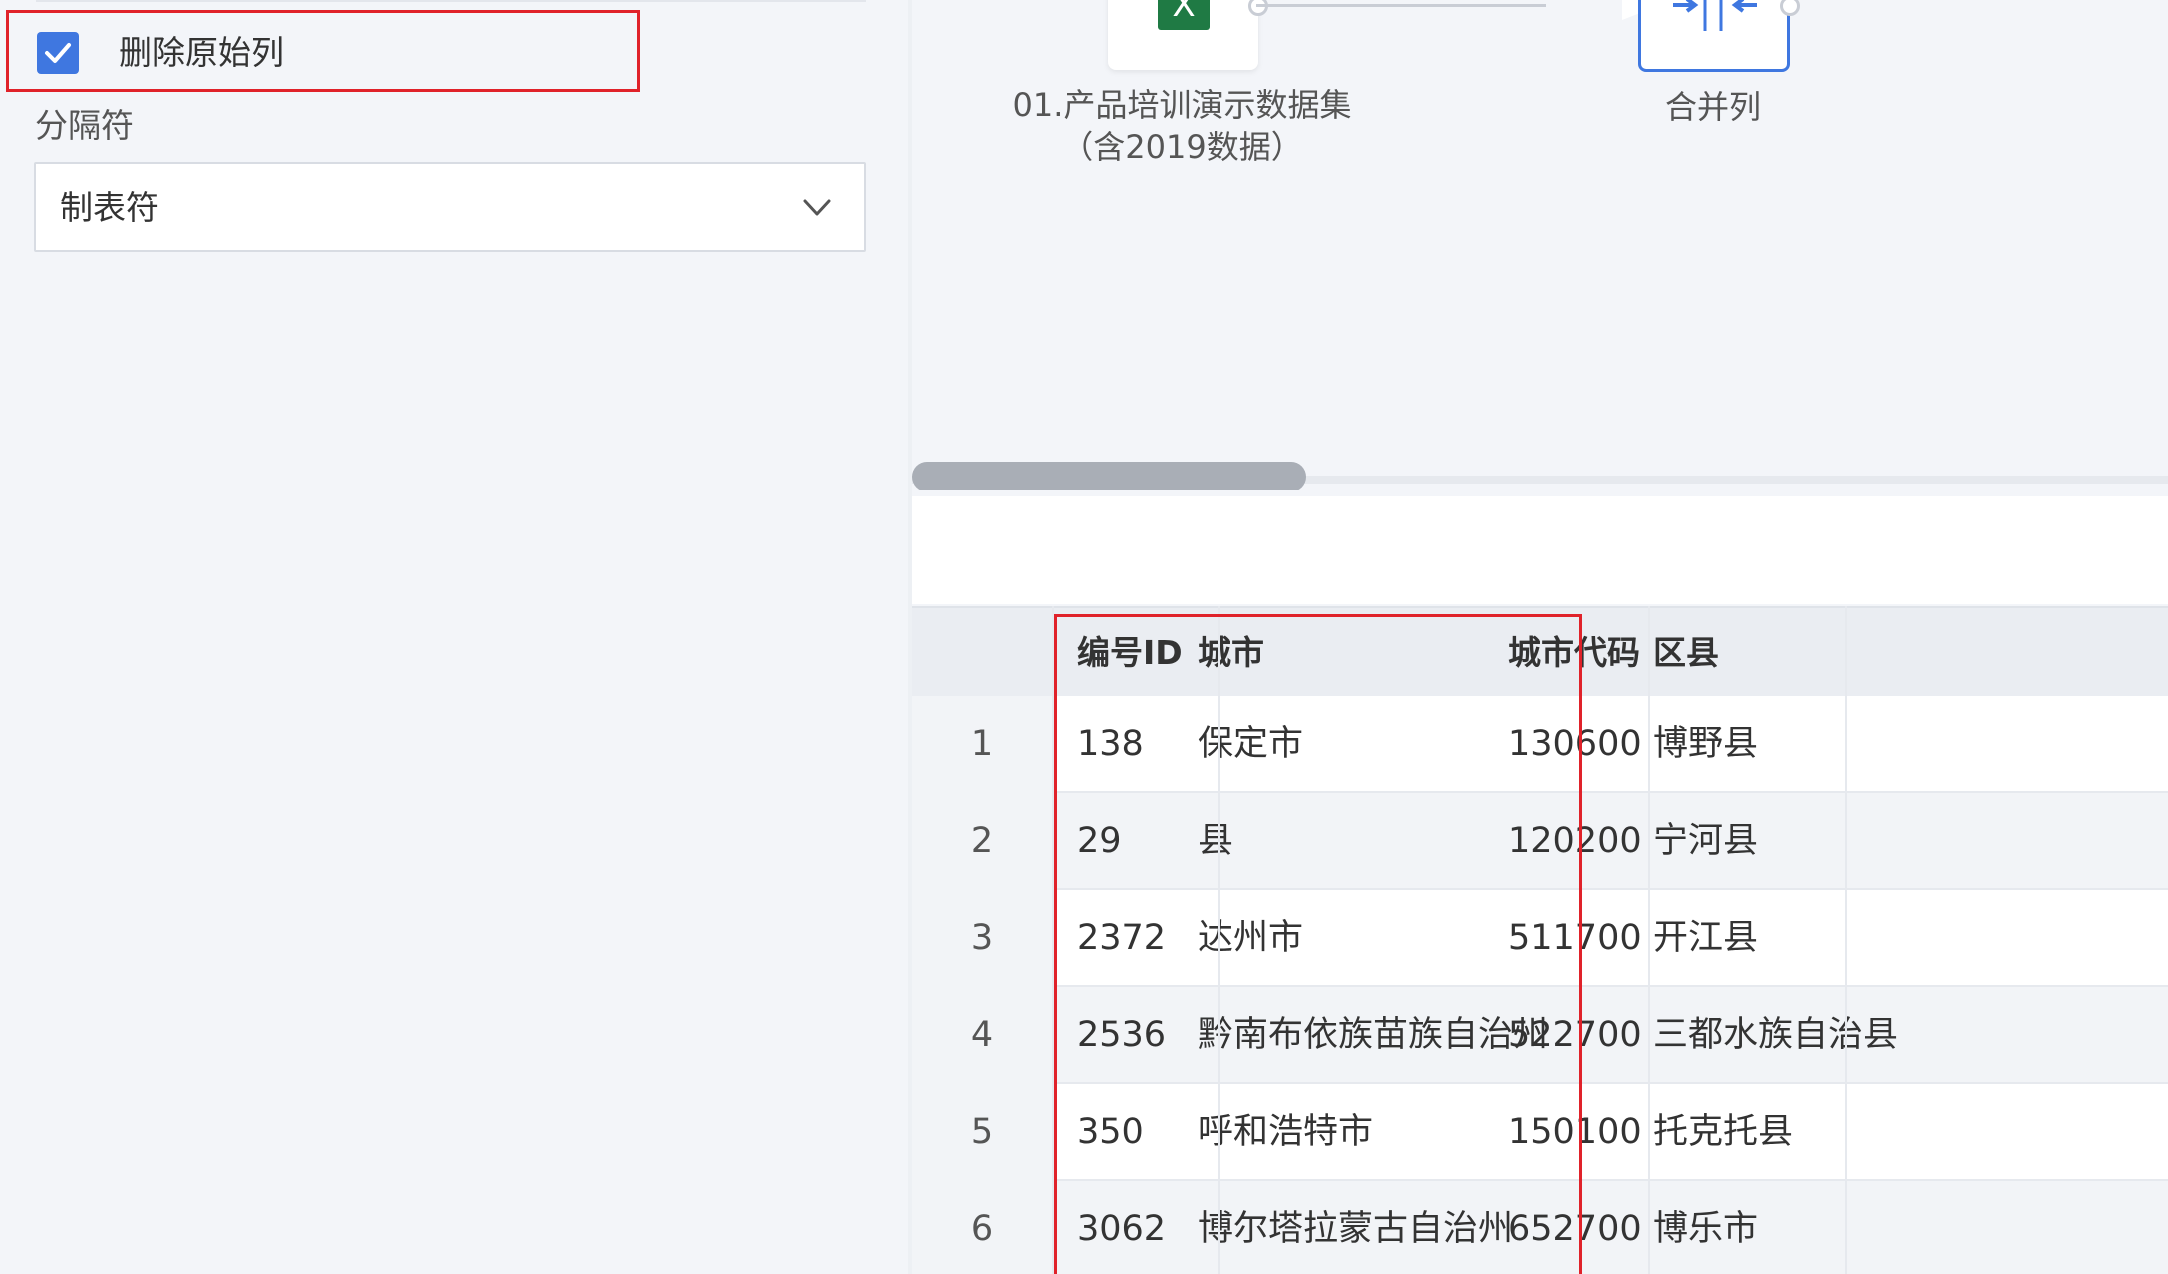 The image size is (2168, 1274). I want to click on cell-id: 138, so click(1110, 744).